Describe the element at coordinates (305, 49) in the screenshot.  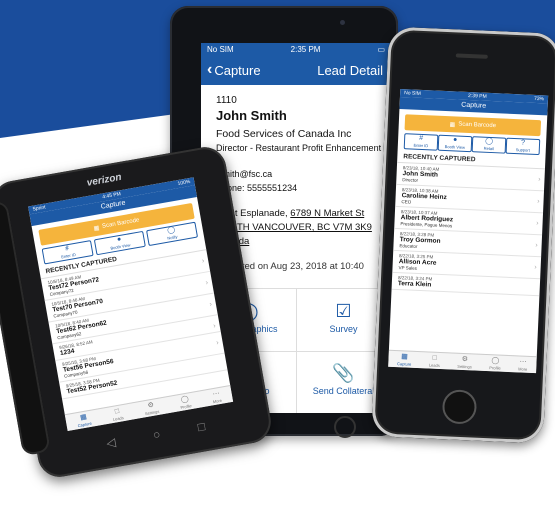
I see `ipad-time: 2:35 PM` at that location.